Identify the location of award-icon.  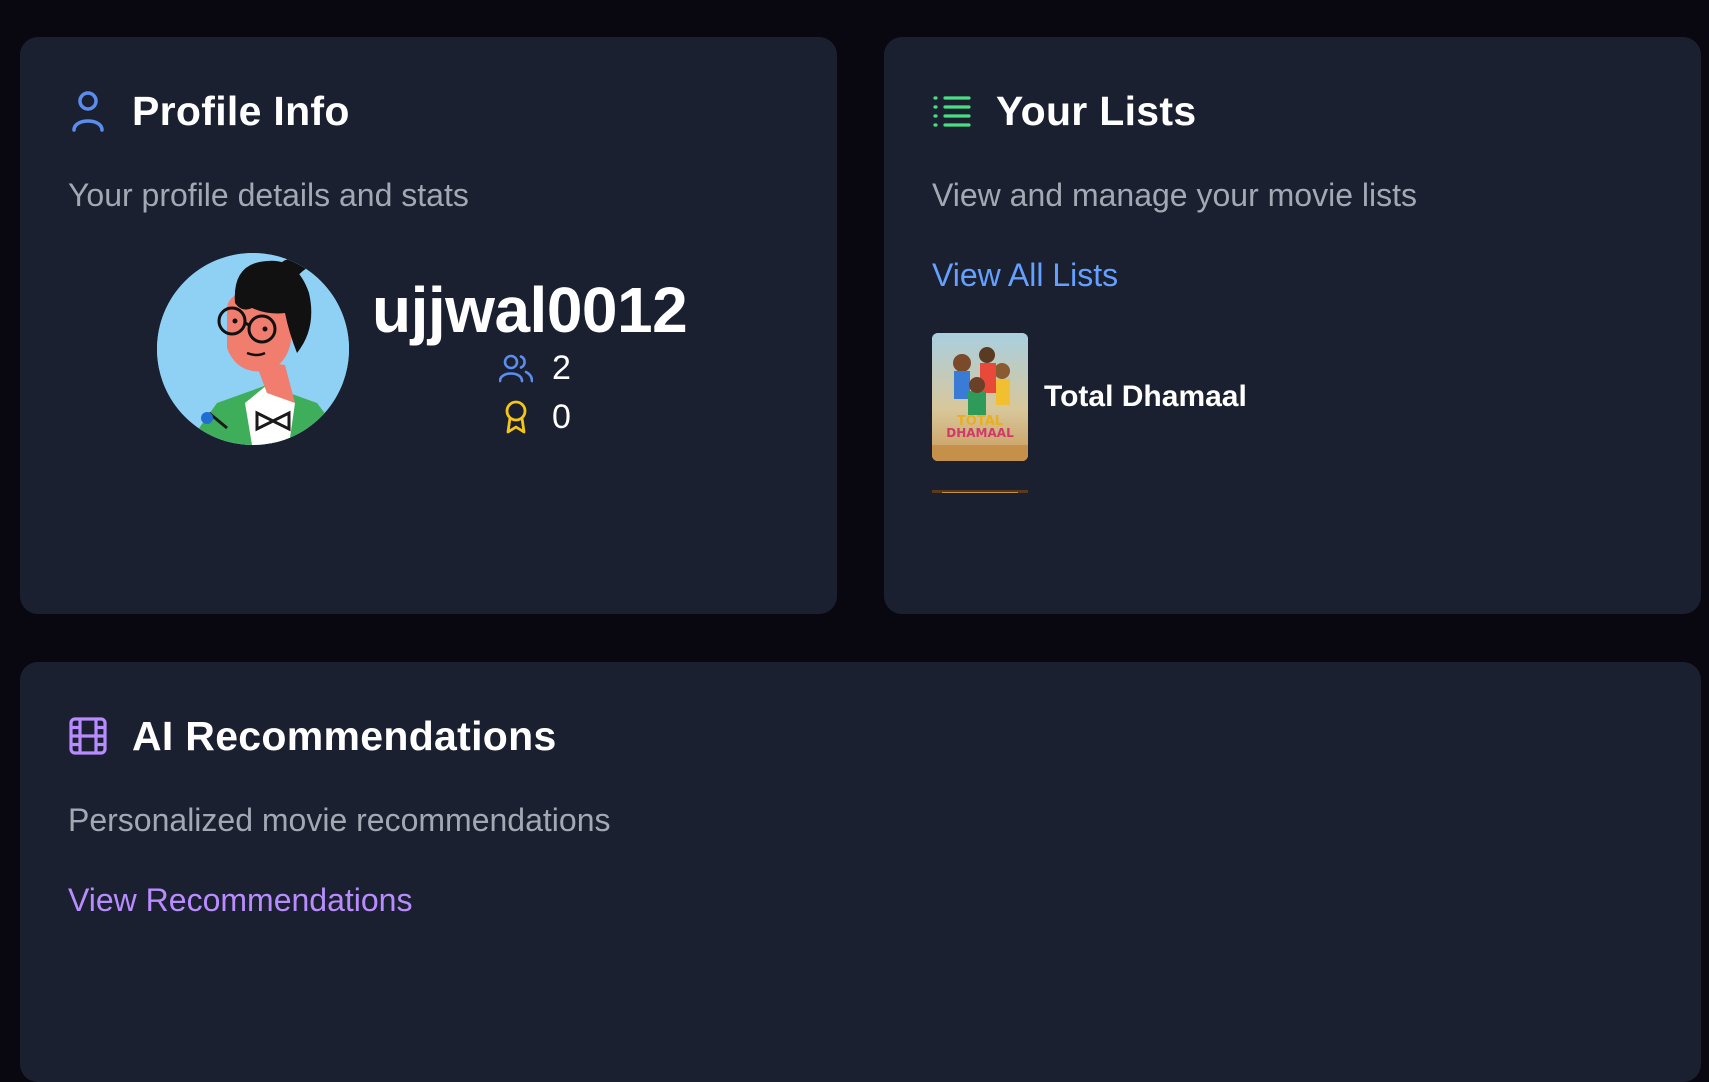
(516, 417).